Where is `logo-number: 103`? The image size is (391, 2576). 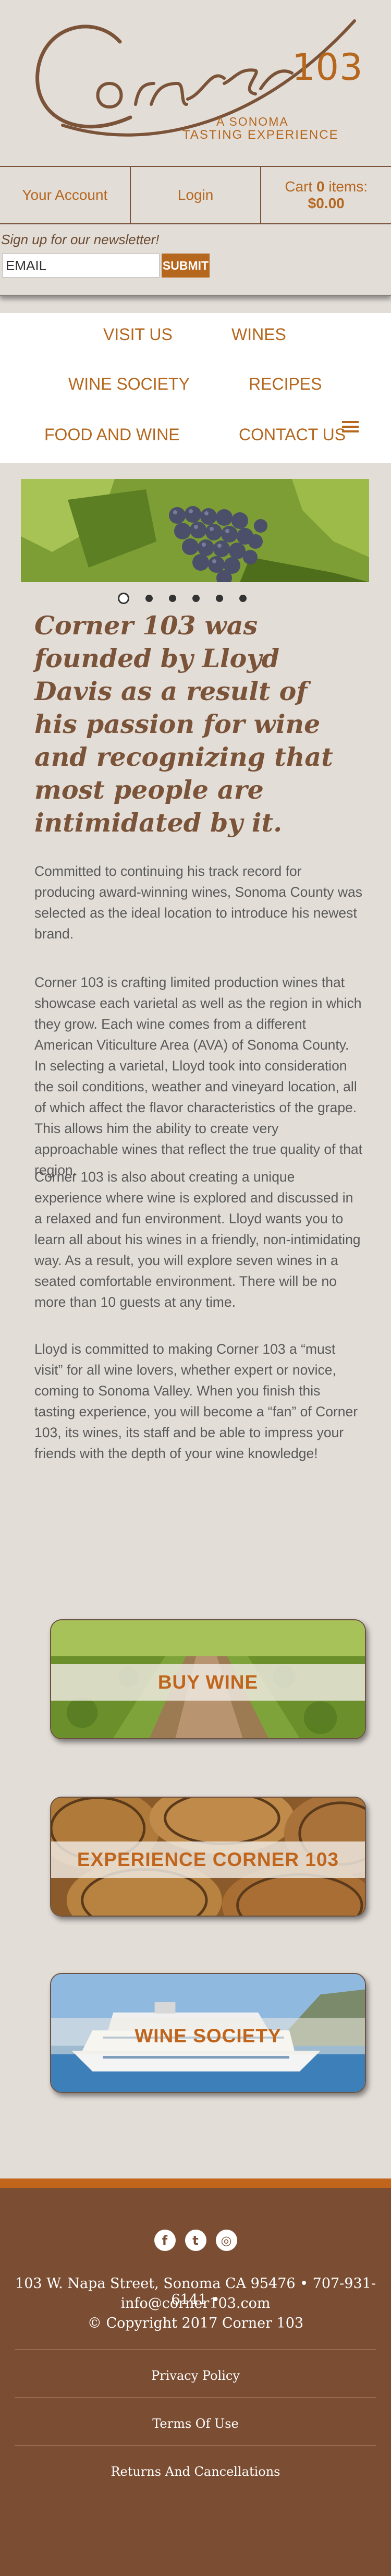 logo-number: 103 is located at coordinates (327, 67).